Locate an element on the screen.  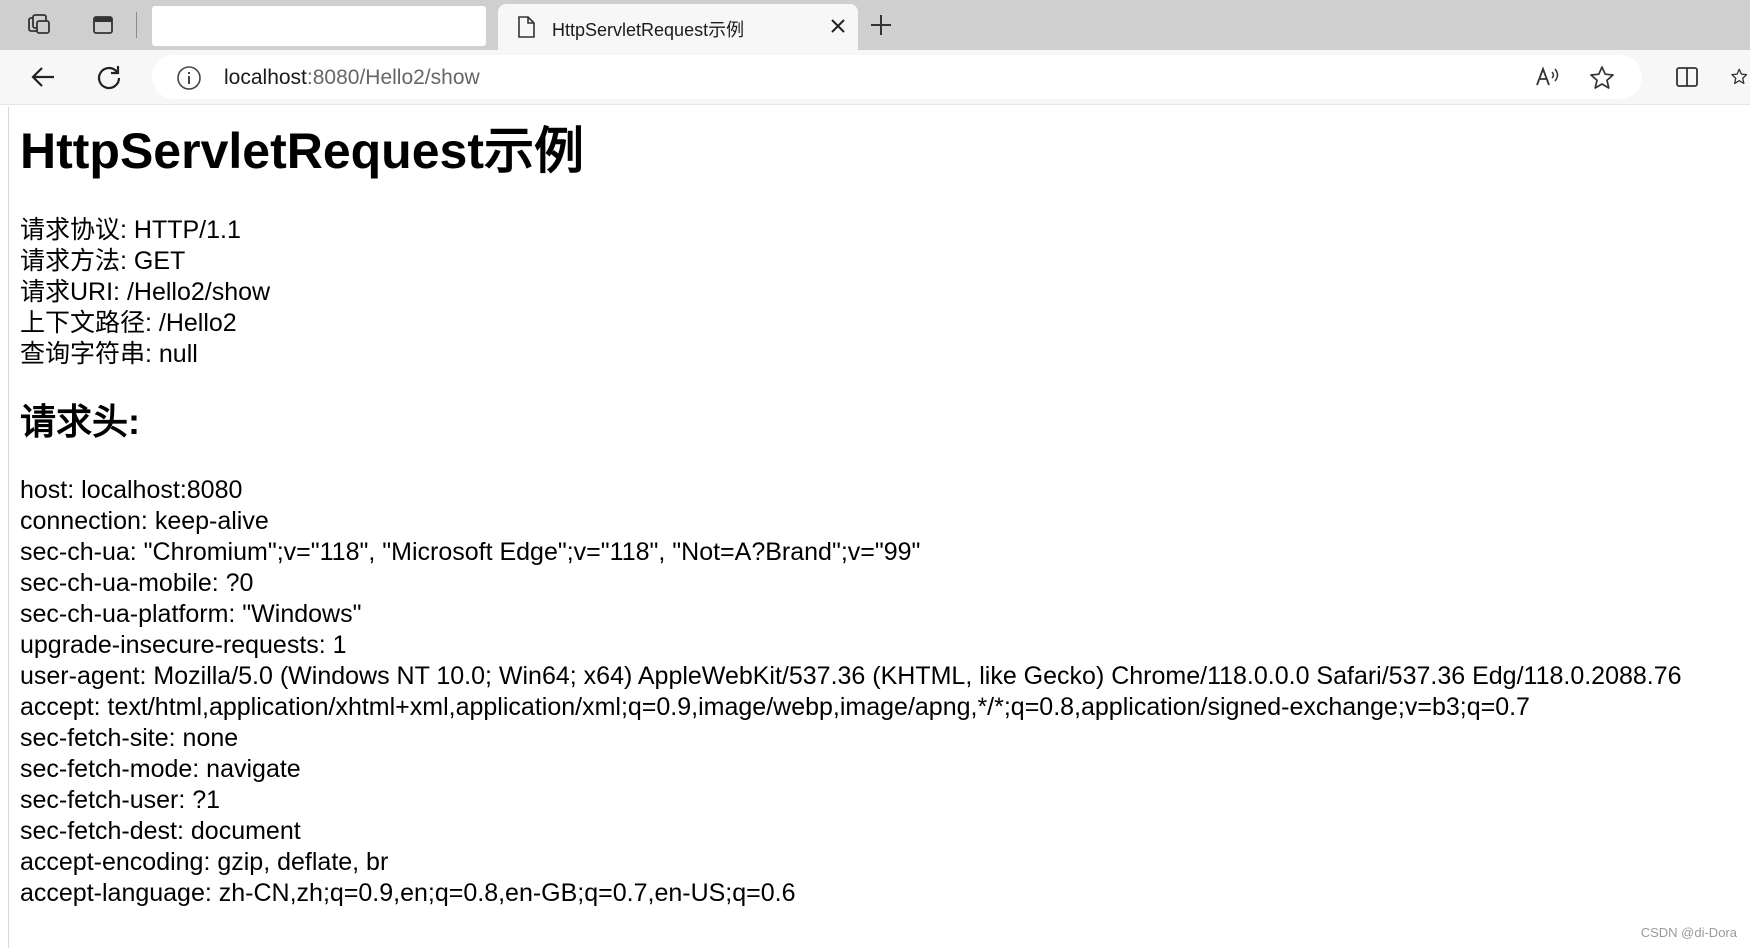
read-aloud-icon is located at coordinates (1548, 77).